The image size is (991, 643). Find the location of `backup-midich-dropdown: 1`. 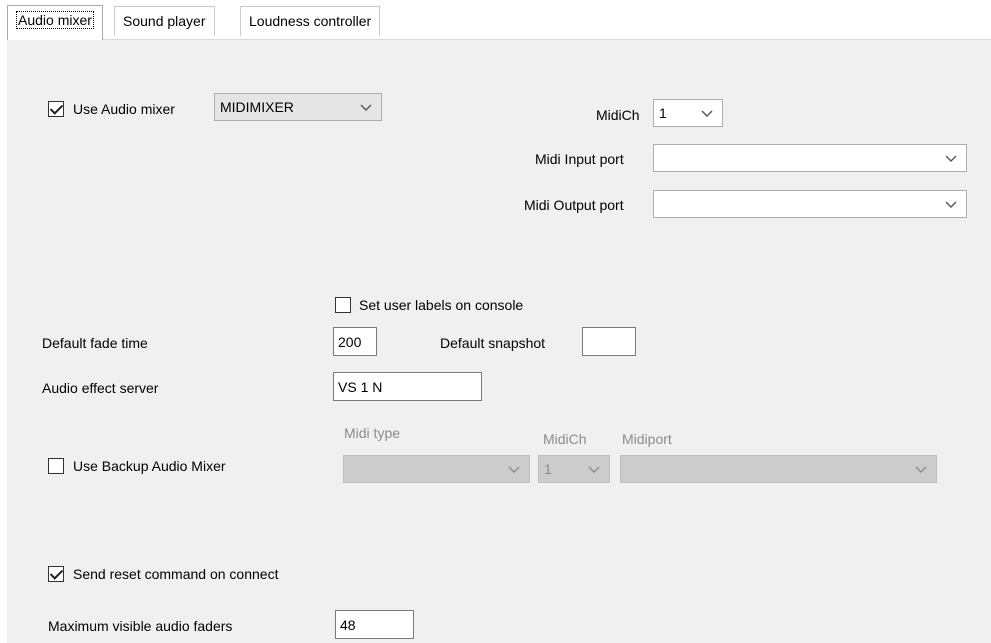

backup-midich-dropdown: 1 is located at coordinates (574, 469).